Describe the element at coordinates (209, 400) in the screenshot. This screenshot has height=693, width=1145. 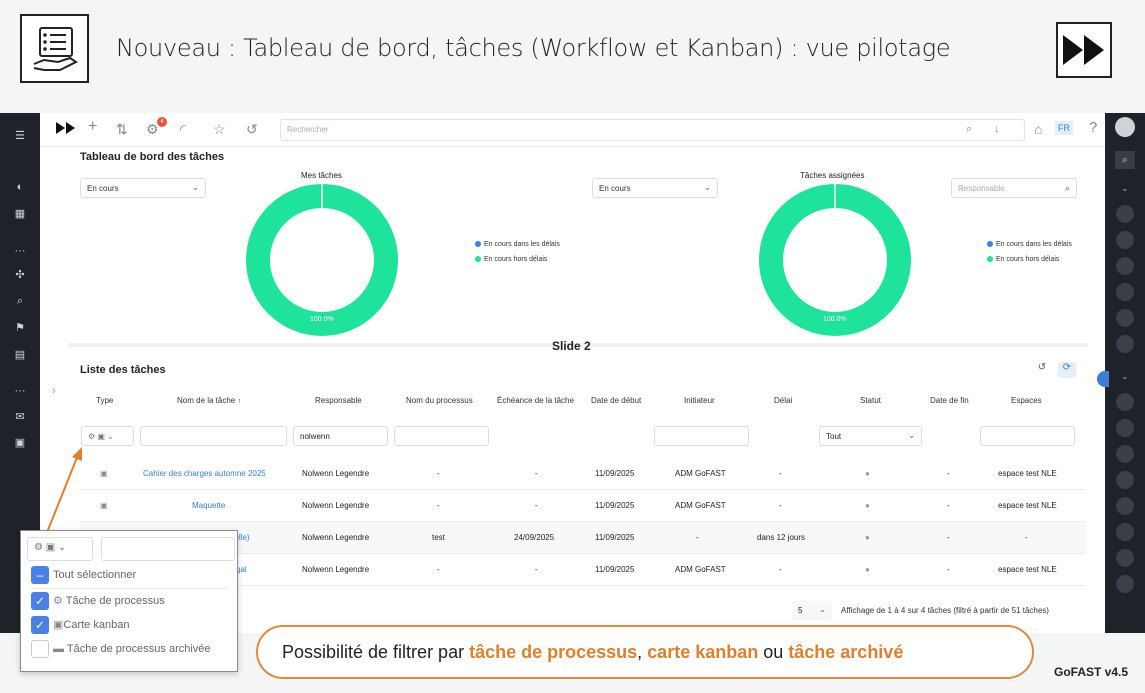
I see `col-task-name: Nom de la tâche ↑` at that location.